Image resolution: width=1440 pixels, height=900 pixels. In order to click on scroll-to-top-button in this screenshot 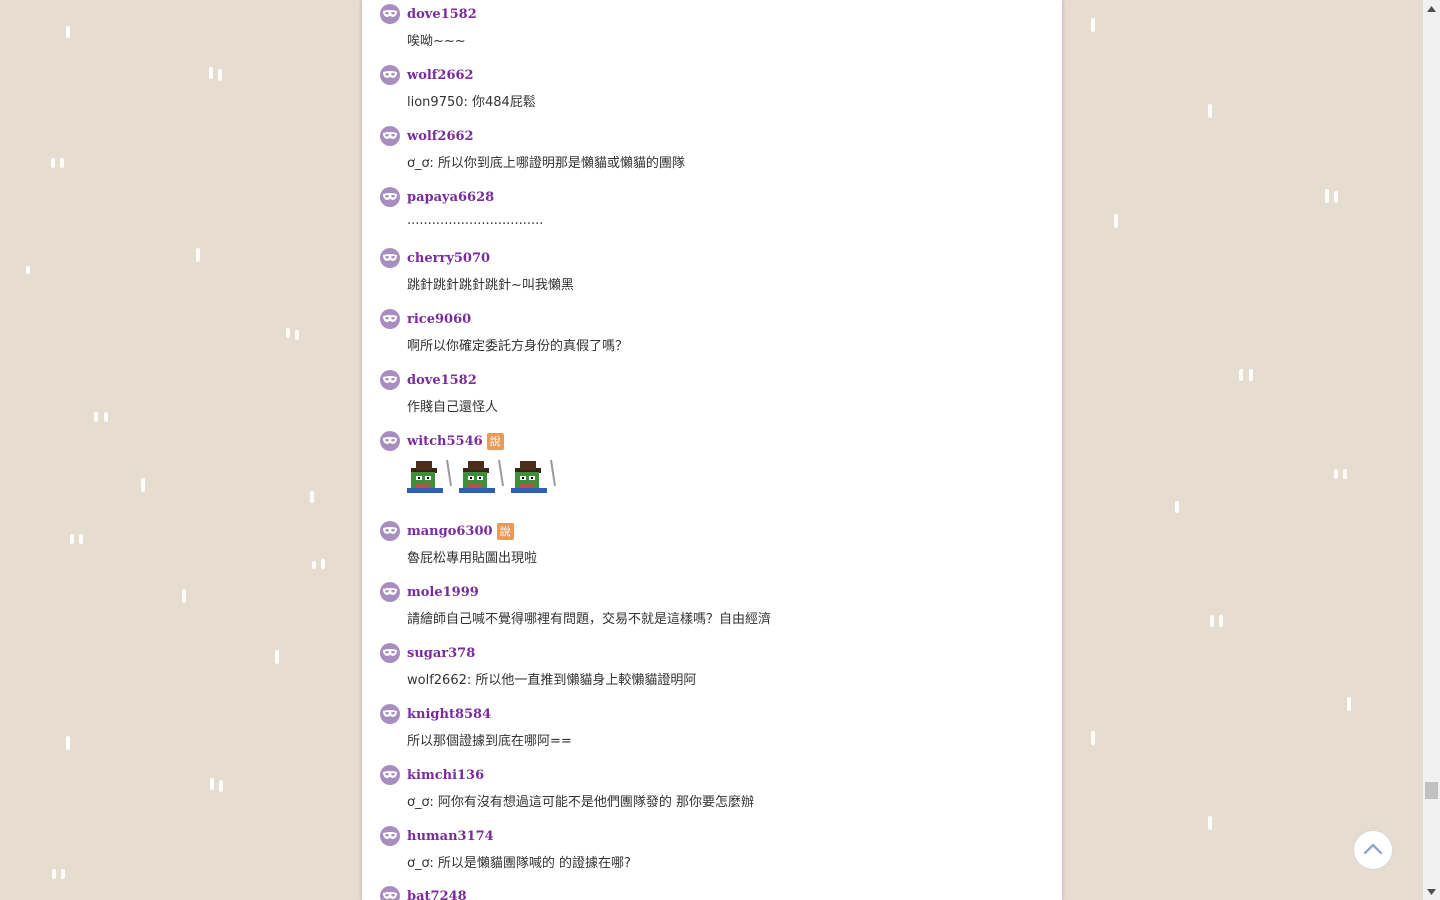, I will do `click(1373, 850)`.